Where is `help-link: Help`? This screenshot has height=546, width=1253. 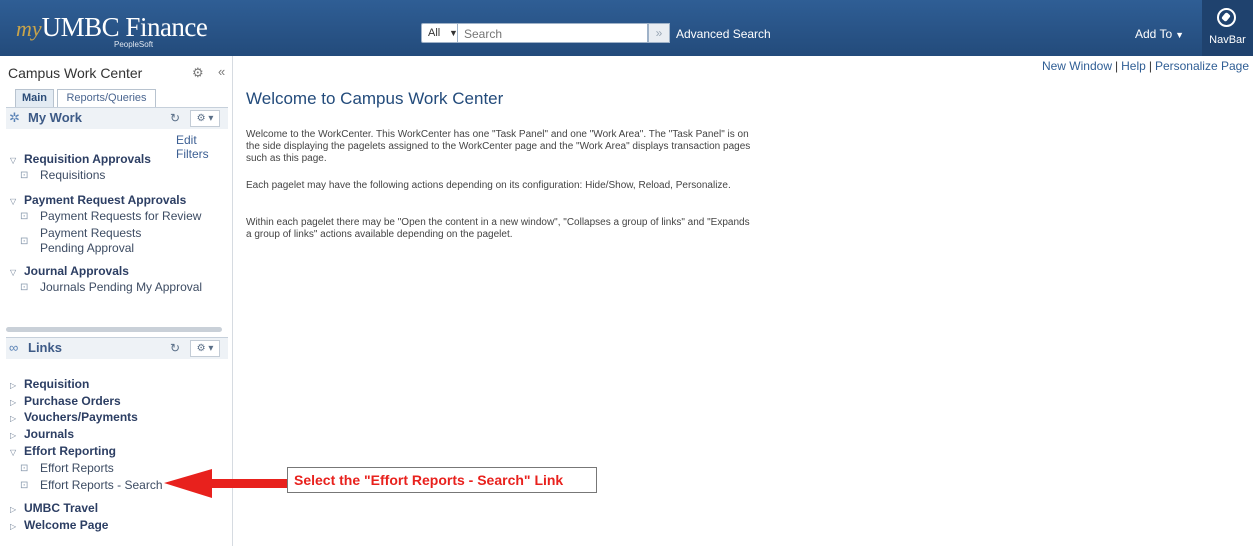
help-link: Help is located at coordinates (1133, 66).